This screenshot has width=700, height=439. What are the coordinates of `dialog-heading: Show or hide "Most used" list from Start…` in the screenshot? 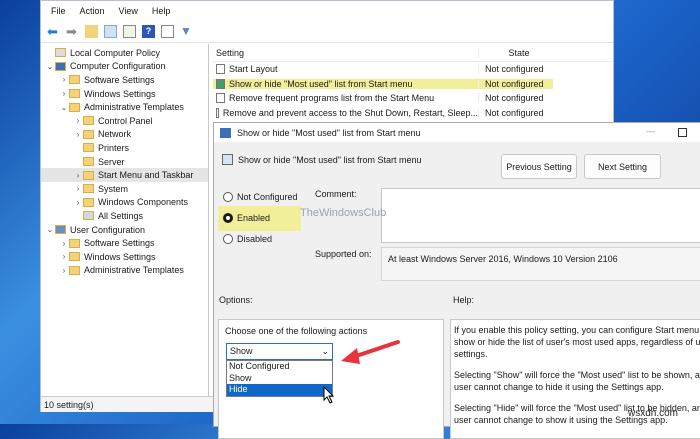 It's located at (330, 160).